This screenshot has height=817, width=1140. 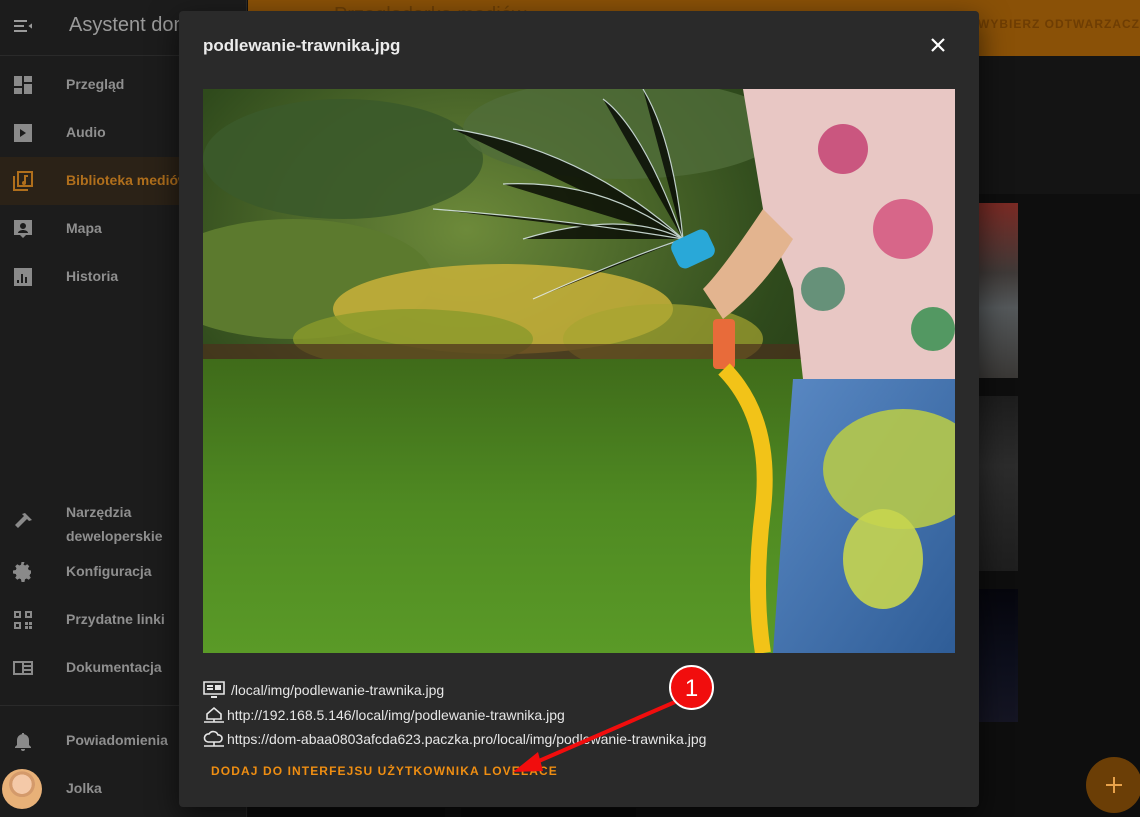 What do you see at coordinates (214, 689) in the screenshot?
I see `monitor-icon` at bounding box center [214, 689].